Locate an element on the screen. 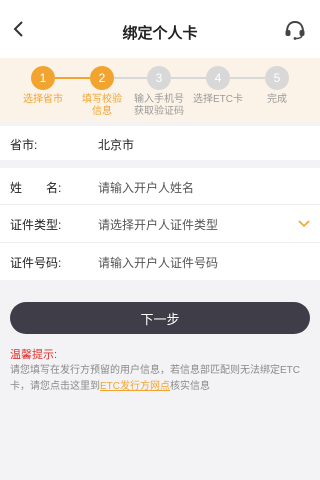  top-bar: 绑定个人卡 is located at coordinates (160, 29).